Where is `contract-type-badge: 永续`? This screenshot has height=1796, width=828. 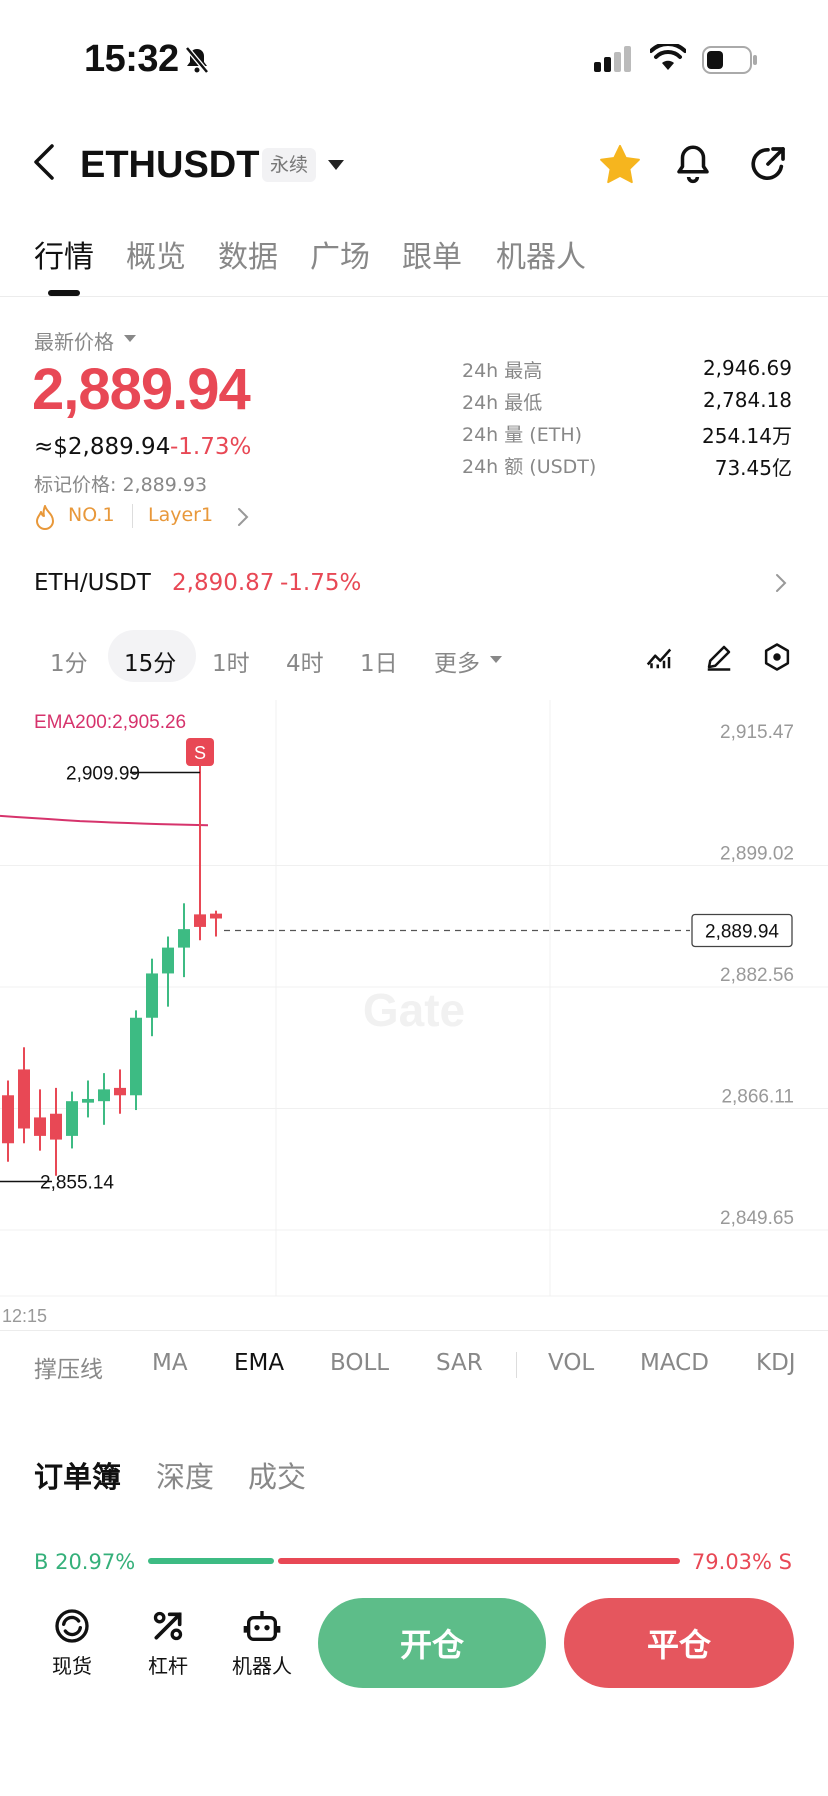
contract-type-badge: 永续 is located at coordinates (289, 165).